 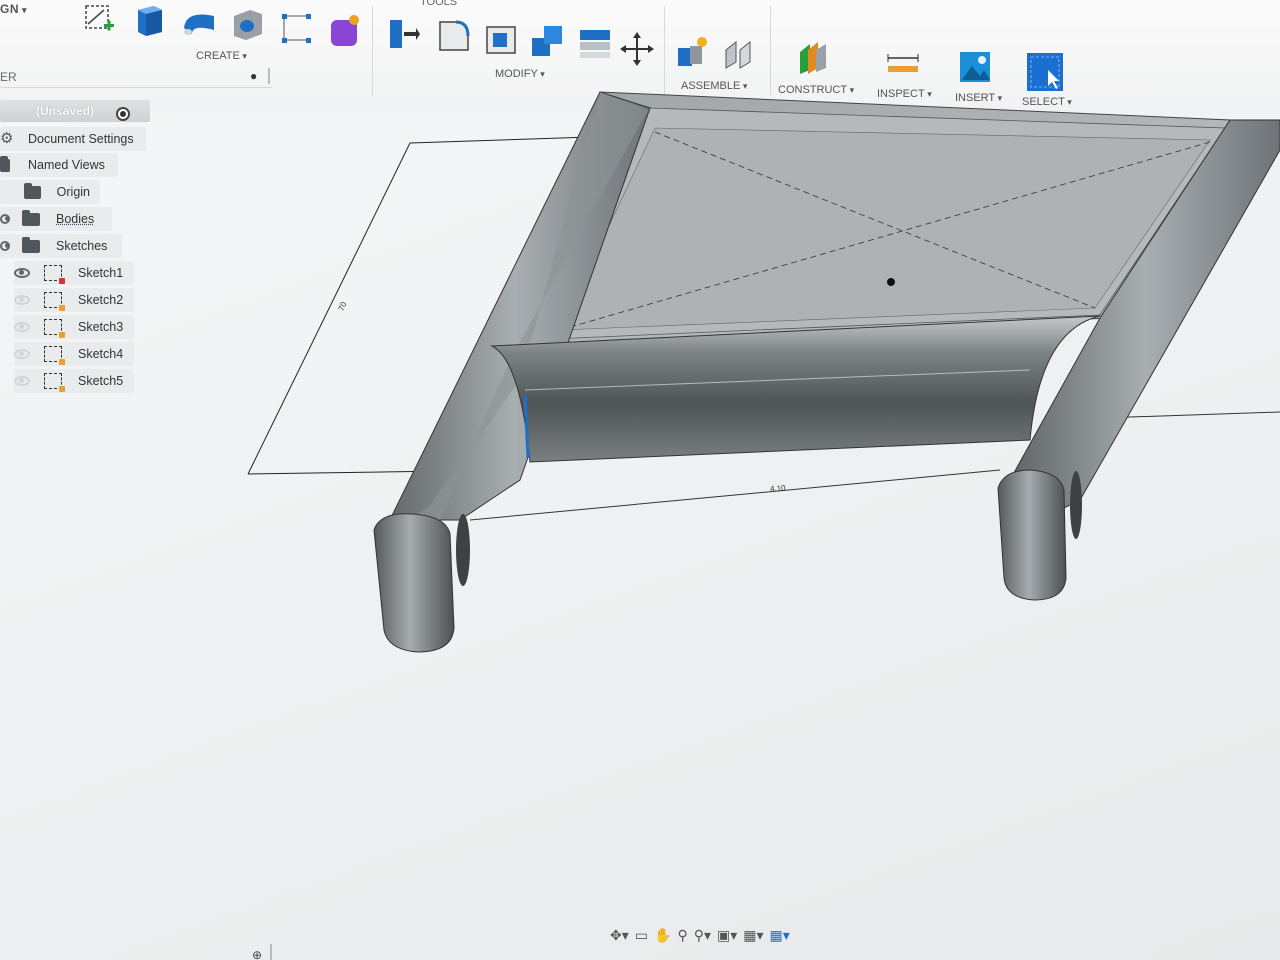 What do you see at coordinates (13, 12) in the screenshot?
I see `workspace-switcher: GN` at bounding box center [13, 12].